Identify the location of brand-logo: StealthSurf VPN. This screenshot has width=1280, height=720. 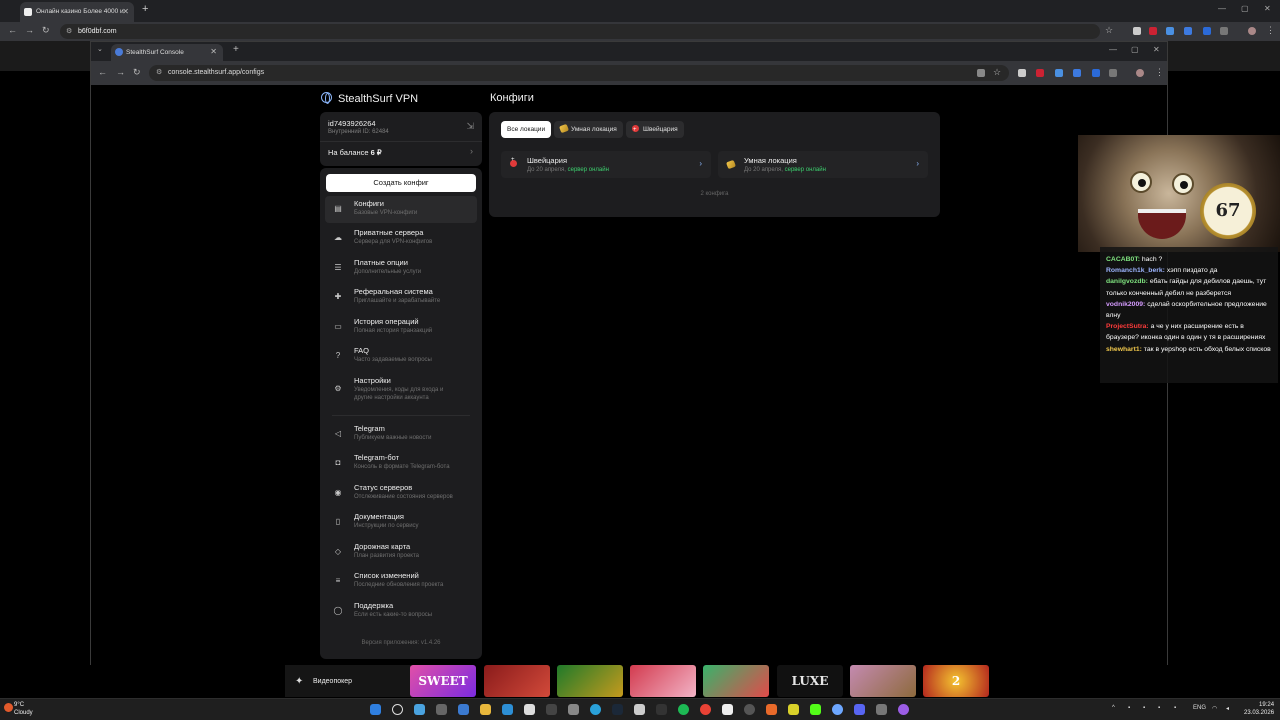
(369, 98).